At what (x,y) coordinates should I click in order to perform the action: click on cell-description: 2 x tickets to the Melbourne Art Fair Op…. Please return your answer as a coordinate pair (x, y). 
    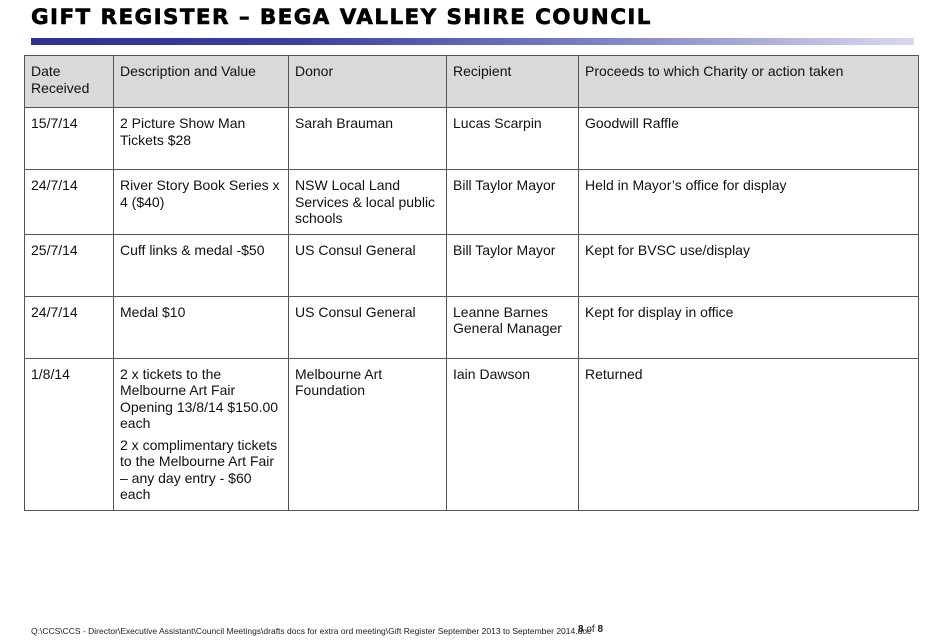
    Looking at the image, I should click on (201, 434).